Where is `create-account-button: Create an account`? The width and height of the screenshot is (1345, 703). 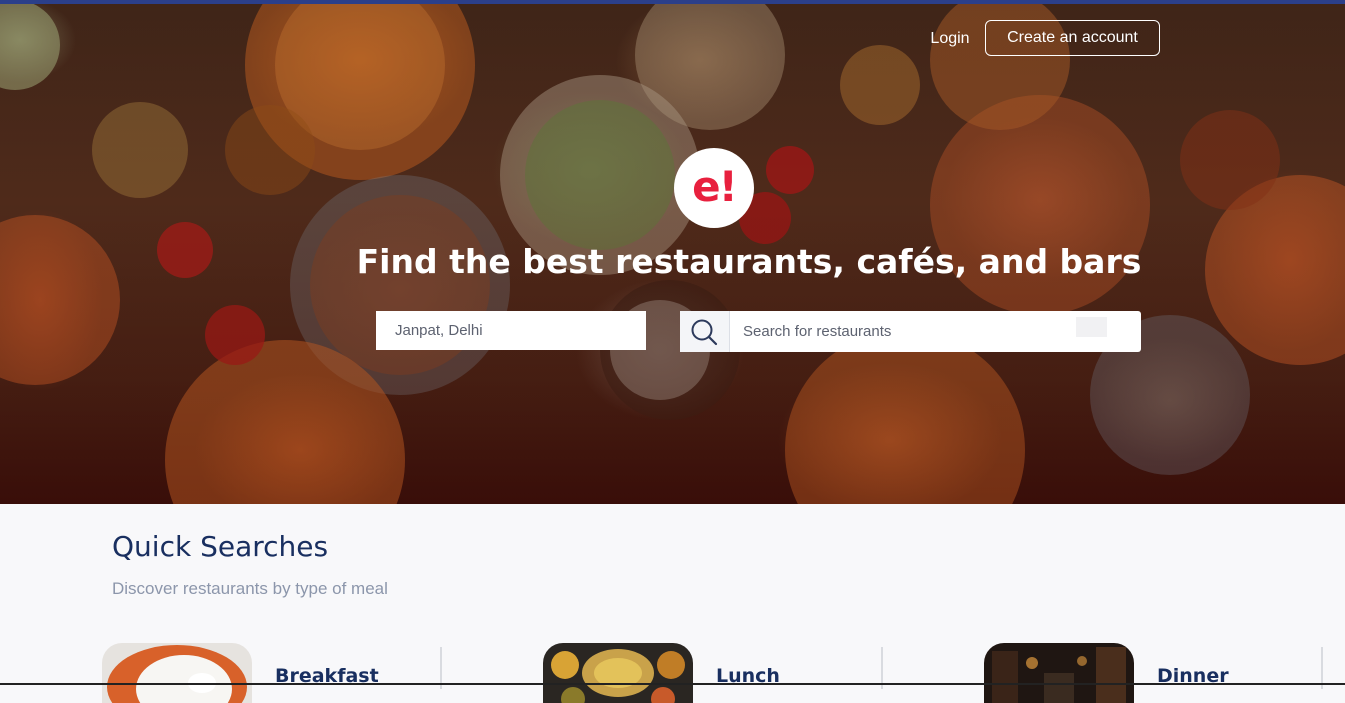 create-account-button: Create an account is located at coordinates (1072, 38).